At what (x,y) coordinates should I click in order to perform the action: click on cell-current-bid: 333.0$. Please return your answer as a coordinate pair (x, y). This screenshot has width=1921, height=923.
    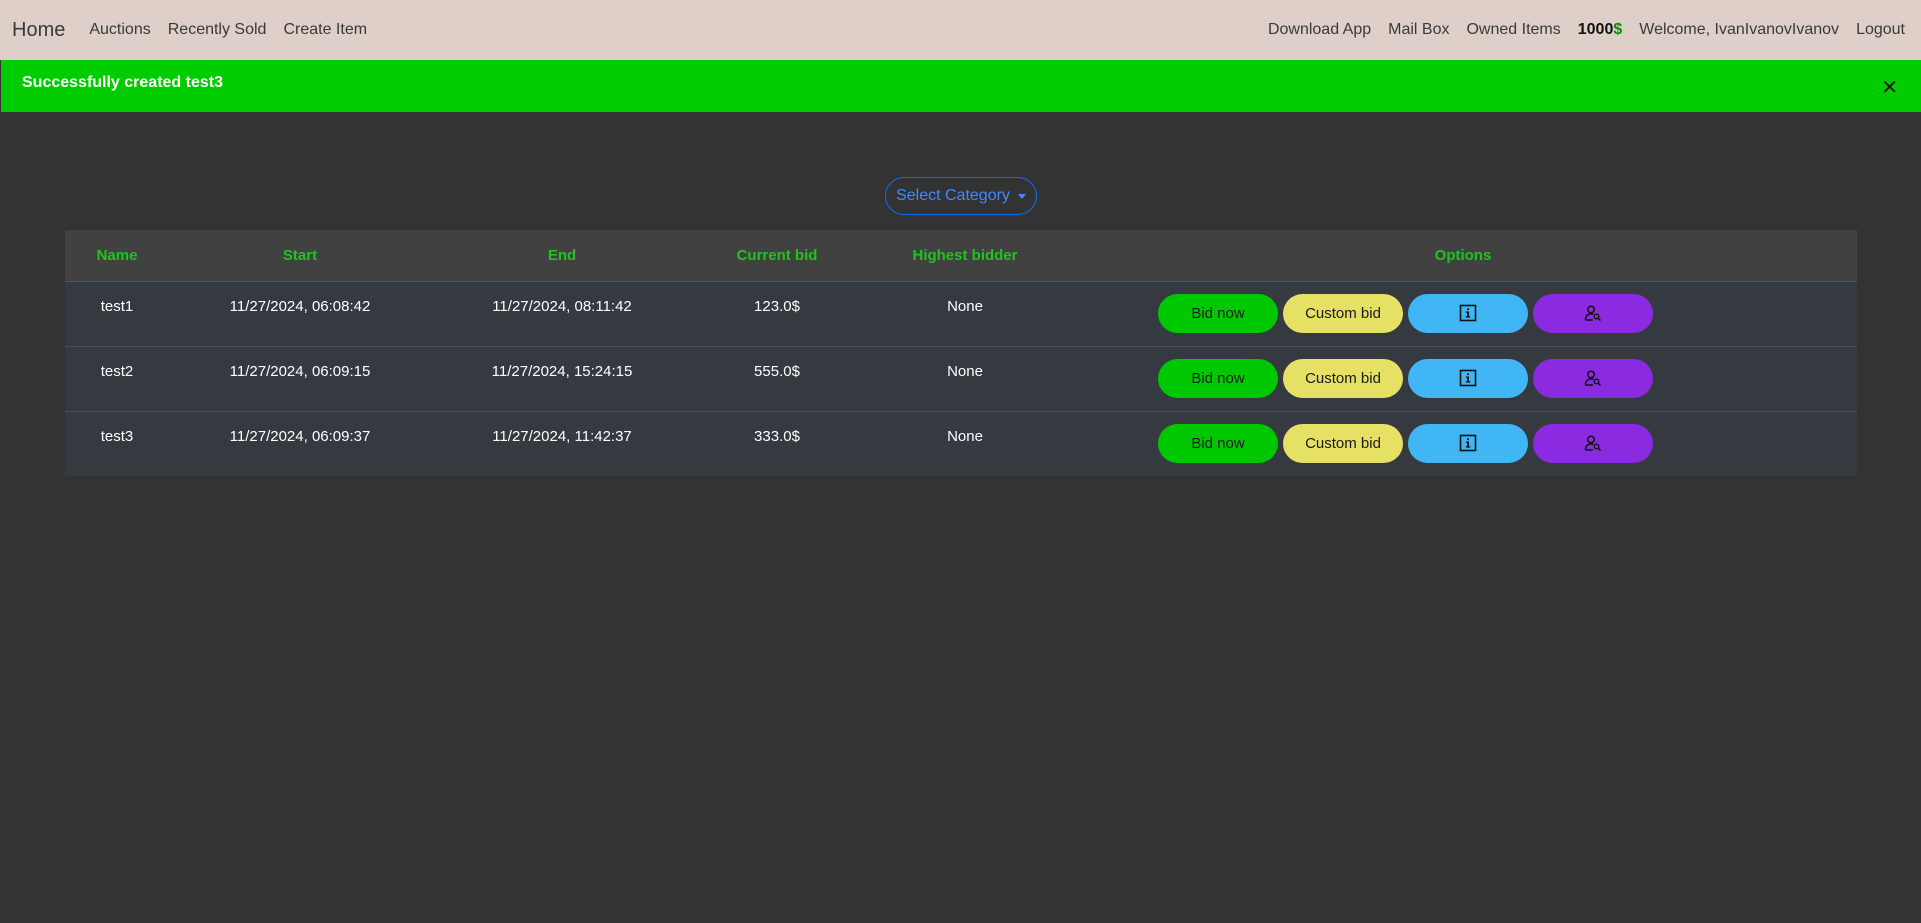
    Looking at the image, I should click on (777, 436).